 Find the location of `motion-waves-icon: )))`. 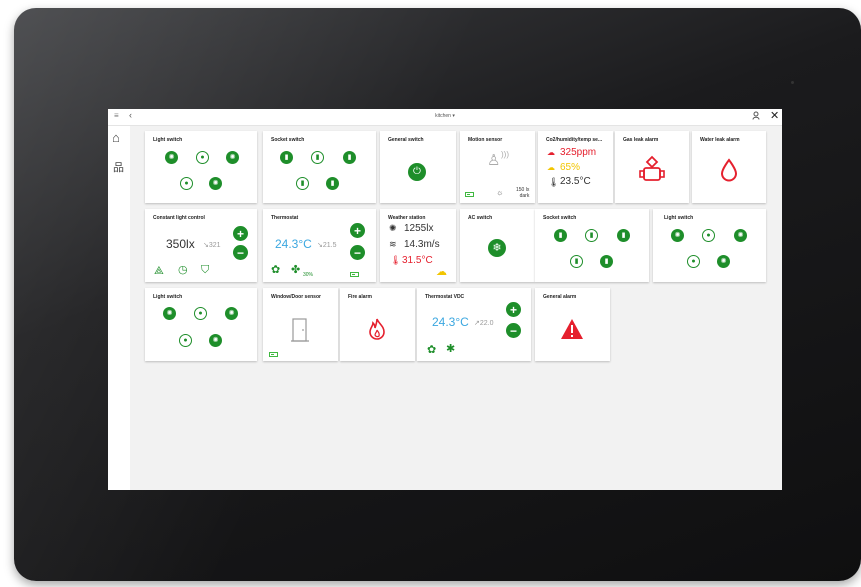

motion-waves-icon: ))) is located at coordinates (505, 154).